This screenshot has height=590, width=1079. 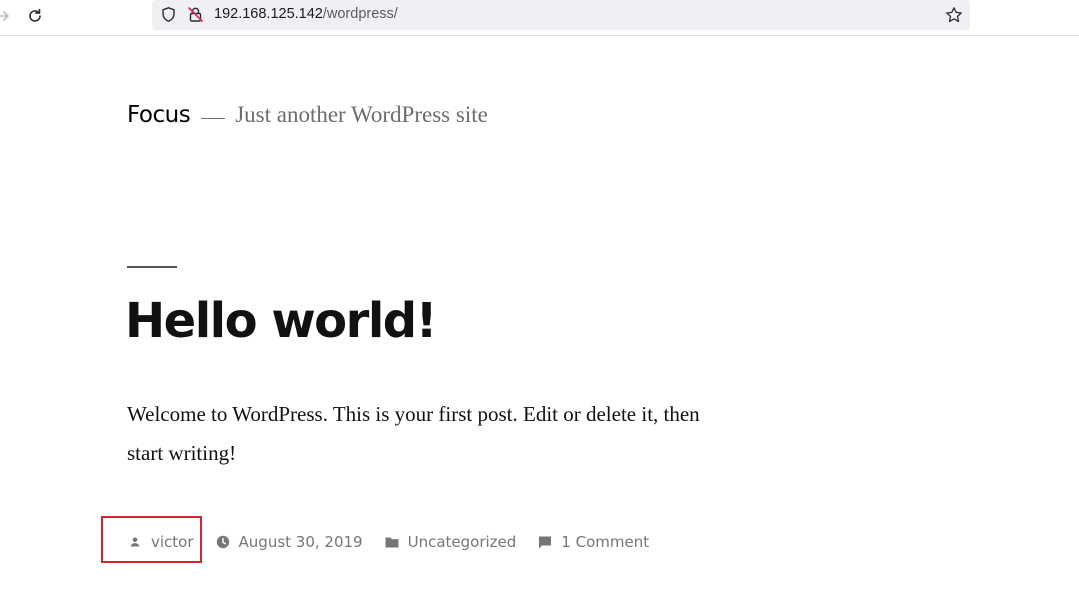 What do you see at coordinates (361, 114) in the screenshot?
I see `site-description: Just another WordPress site` at bounding box center [361, 114].